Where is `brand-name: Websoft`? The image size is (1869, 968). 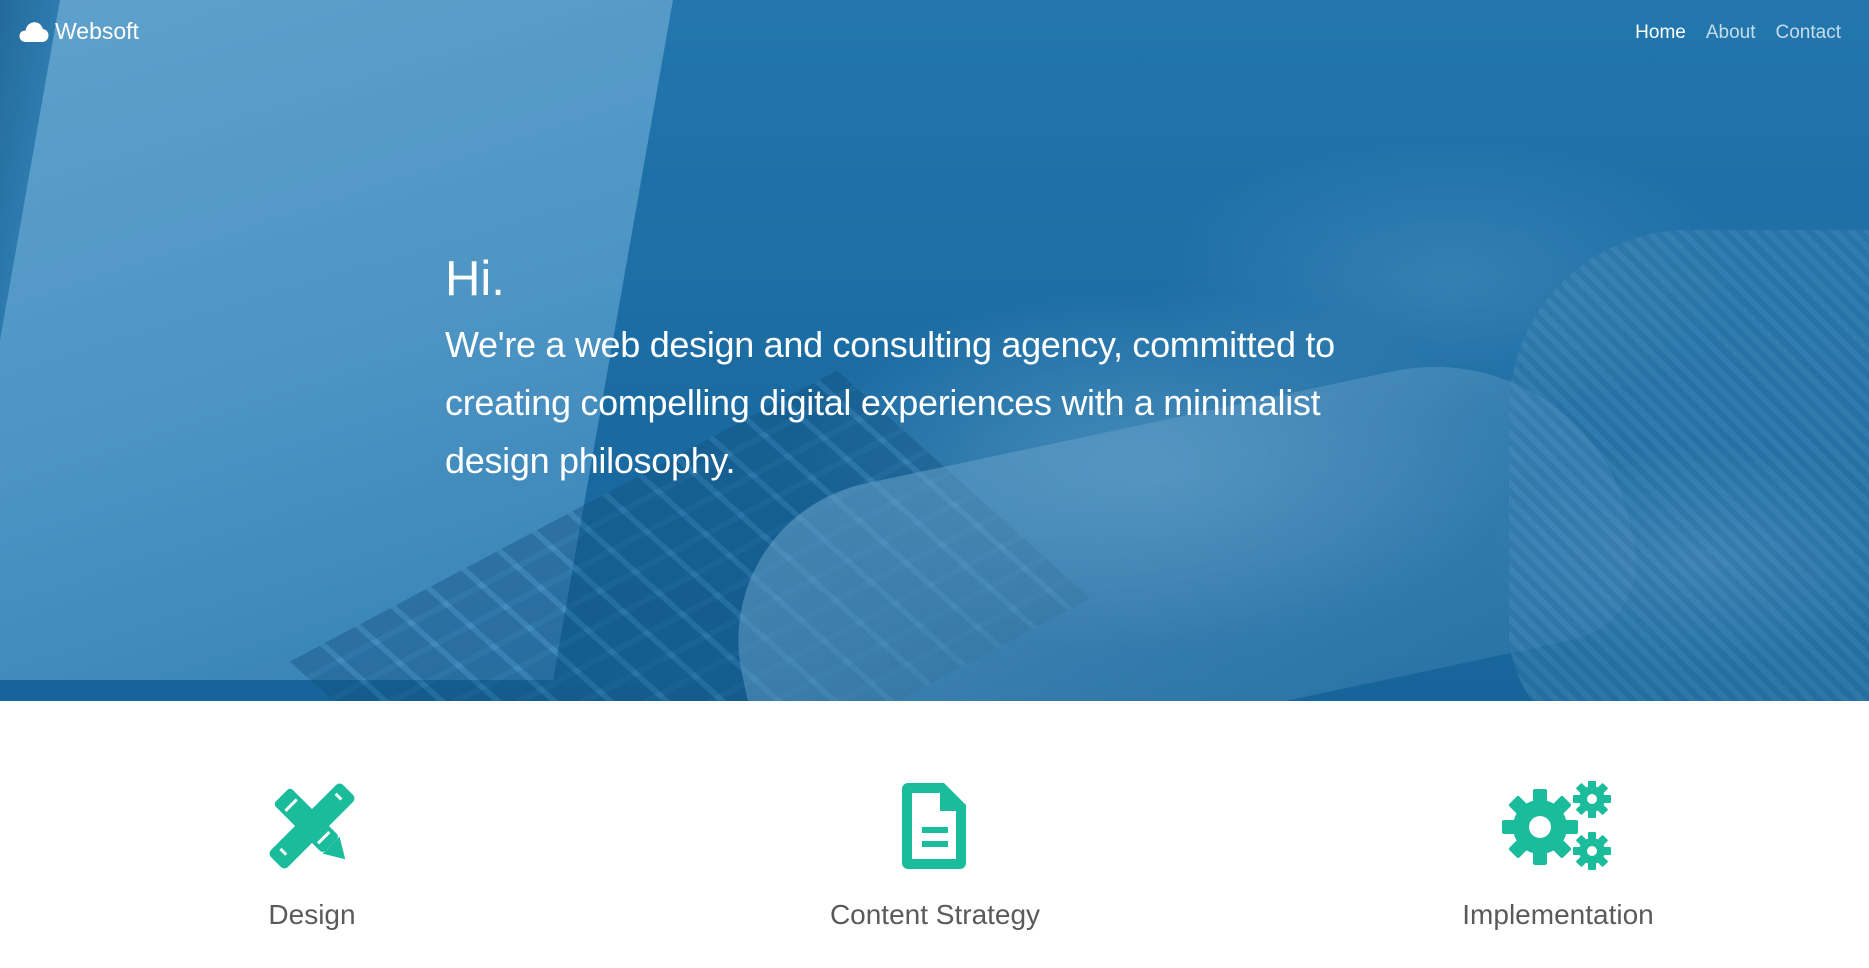
brand-name: Websoft is located at coordinates (97, 31).